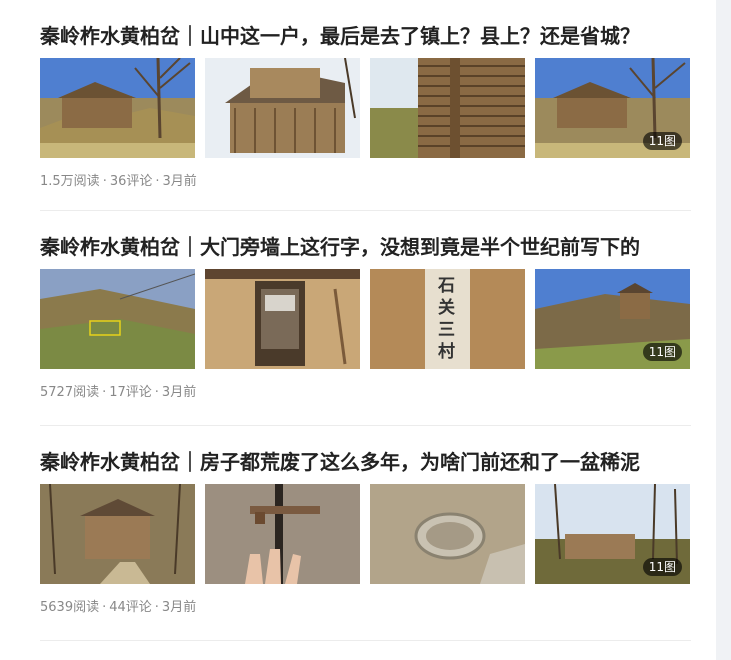 The image size is (731, 660). What do you see at coordinates (612, 108) in the screenshot?
I see `thumbnail-ruined-house-blue-sky-2: 11图` at bounding box center [612, 108].